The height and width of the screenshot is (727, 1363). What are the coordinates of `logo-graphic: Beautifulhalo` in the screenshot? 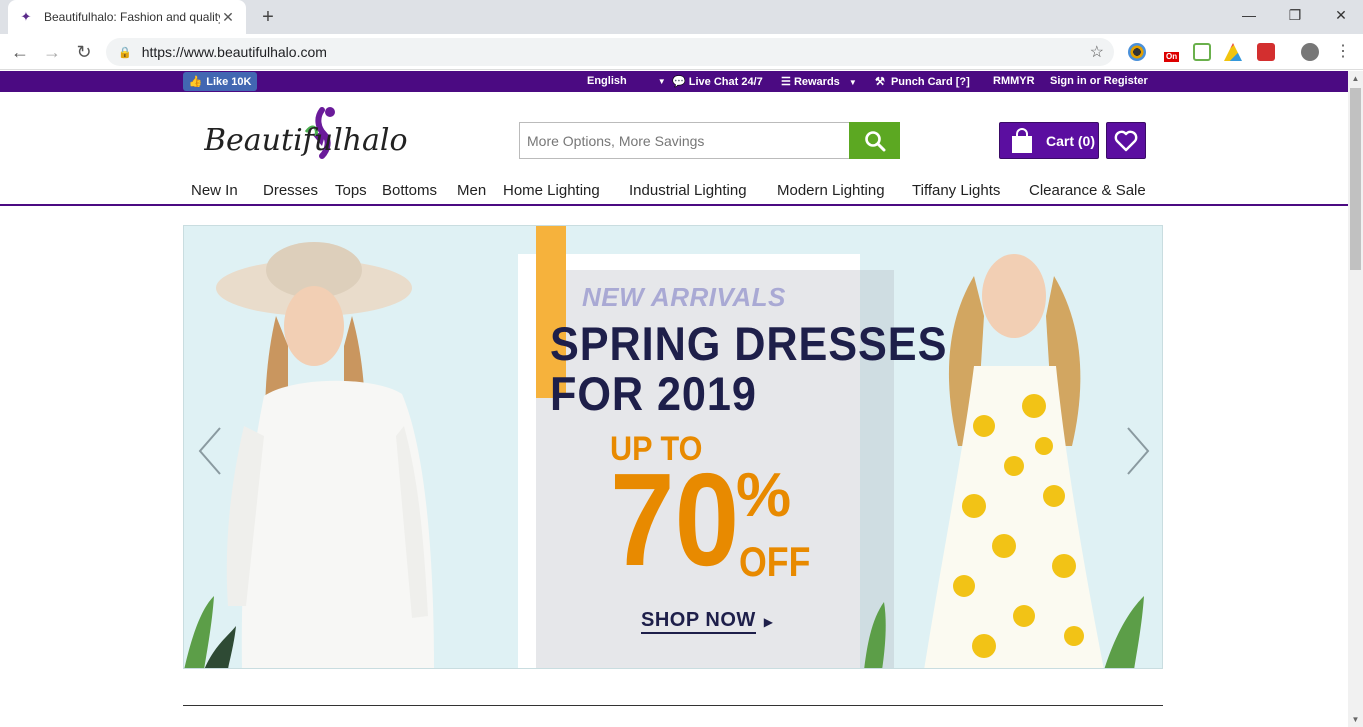 It's located at (305, 133).